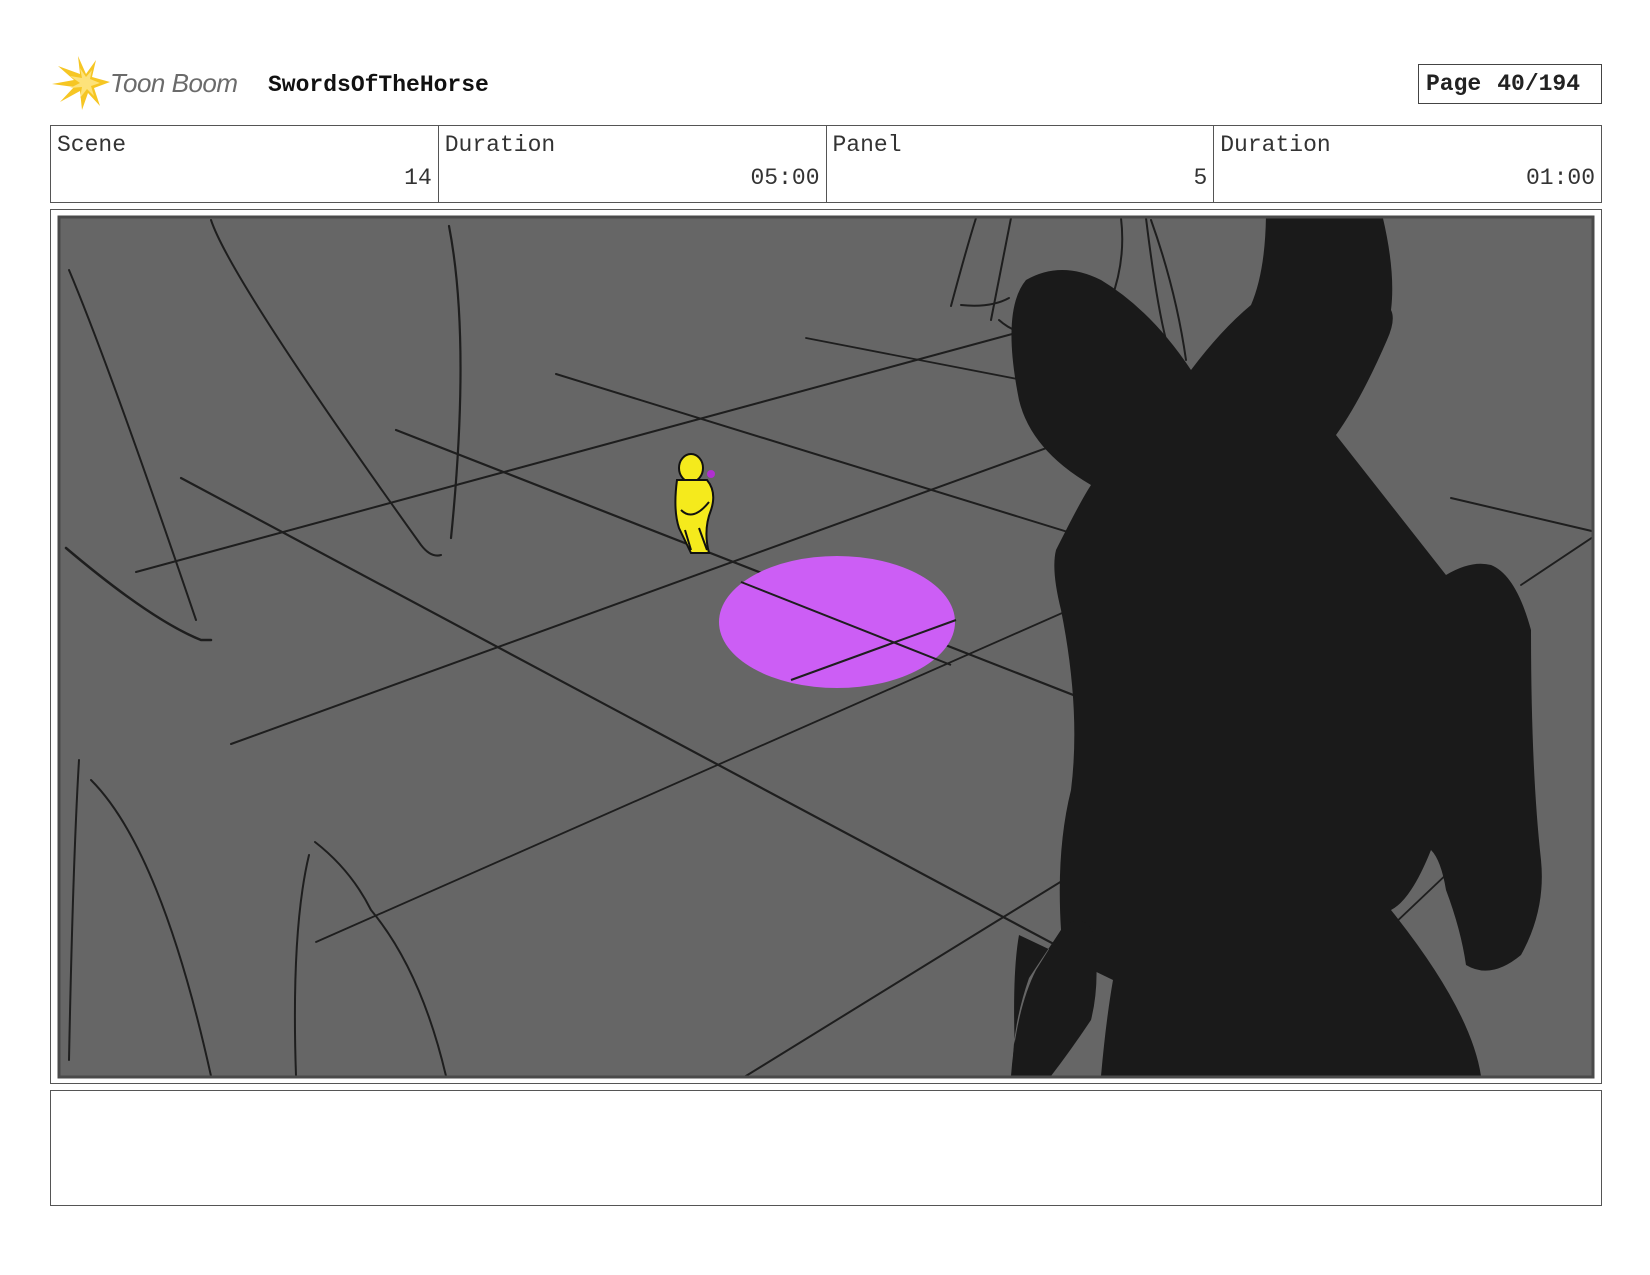  I want to click on project-title: SwordsOfTheHorse, so click(378, 85).